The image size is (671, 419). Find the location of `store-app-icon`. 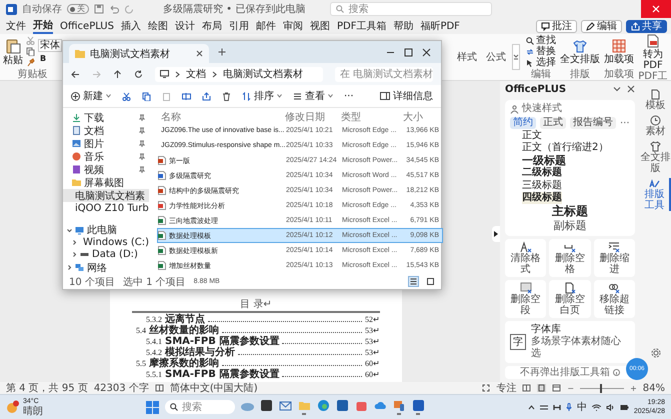

store-app-icon is located at coordinates (342, 405).